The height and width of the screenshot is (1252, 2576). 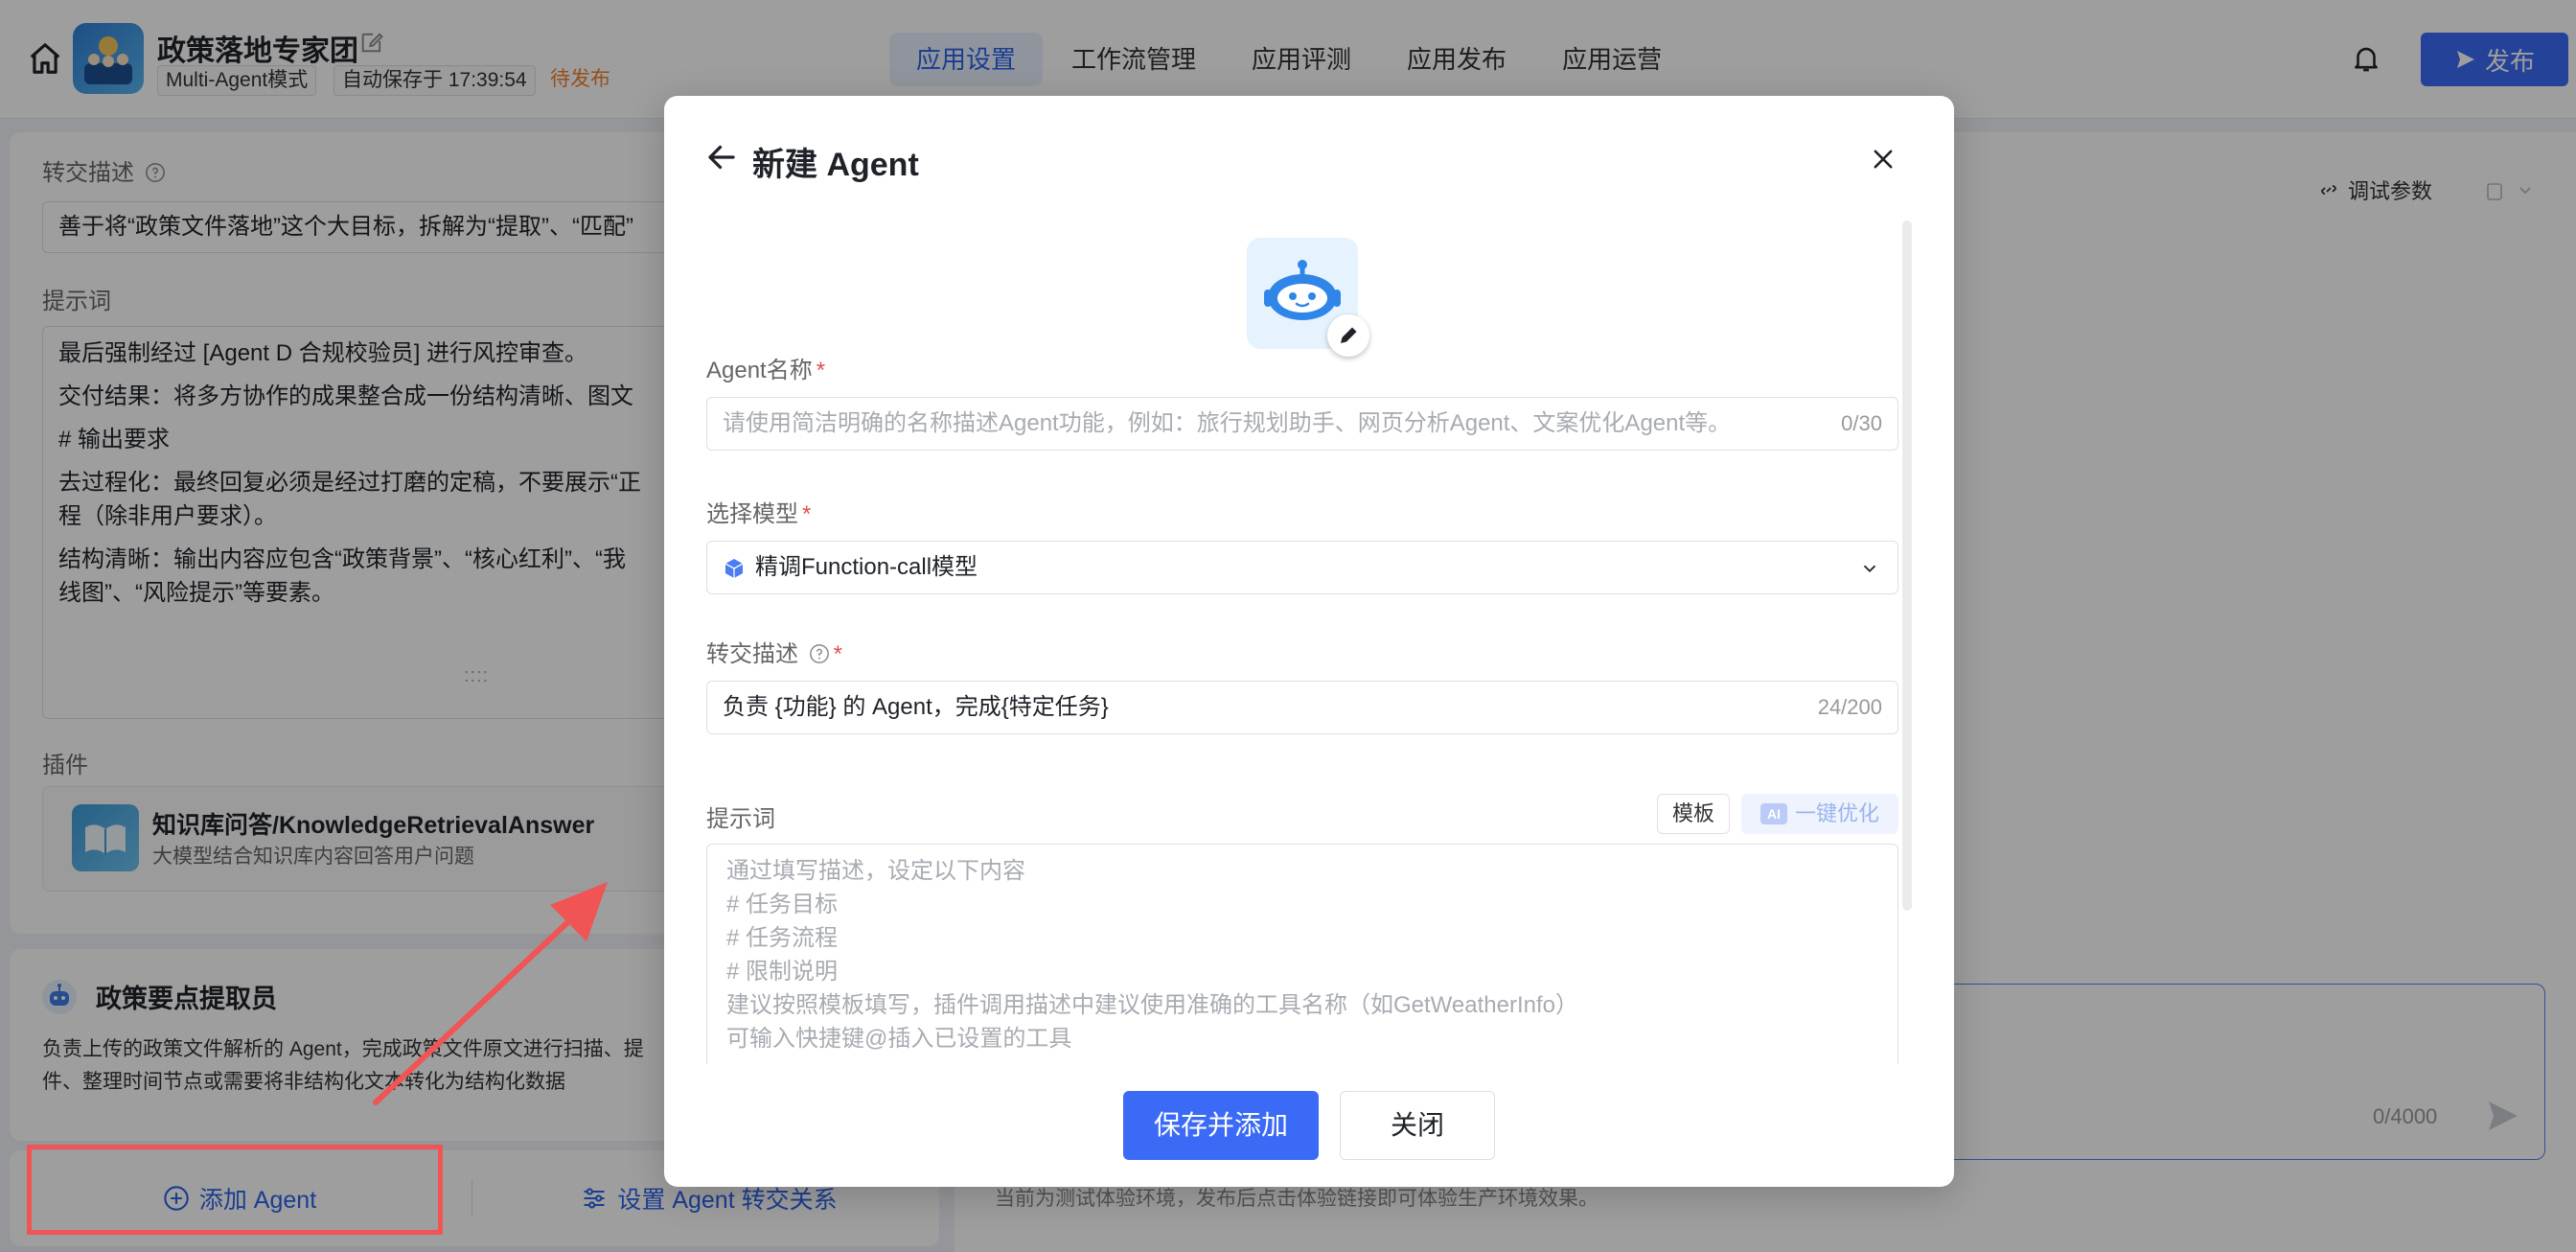 I want to click on handoff-description-label: 转交描述 *, so click(x=774, y=654).